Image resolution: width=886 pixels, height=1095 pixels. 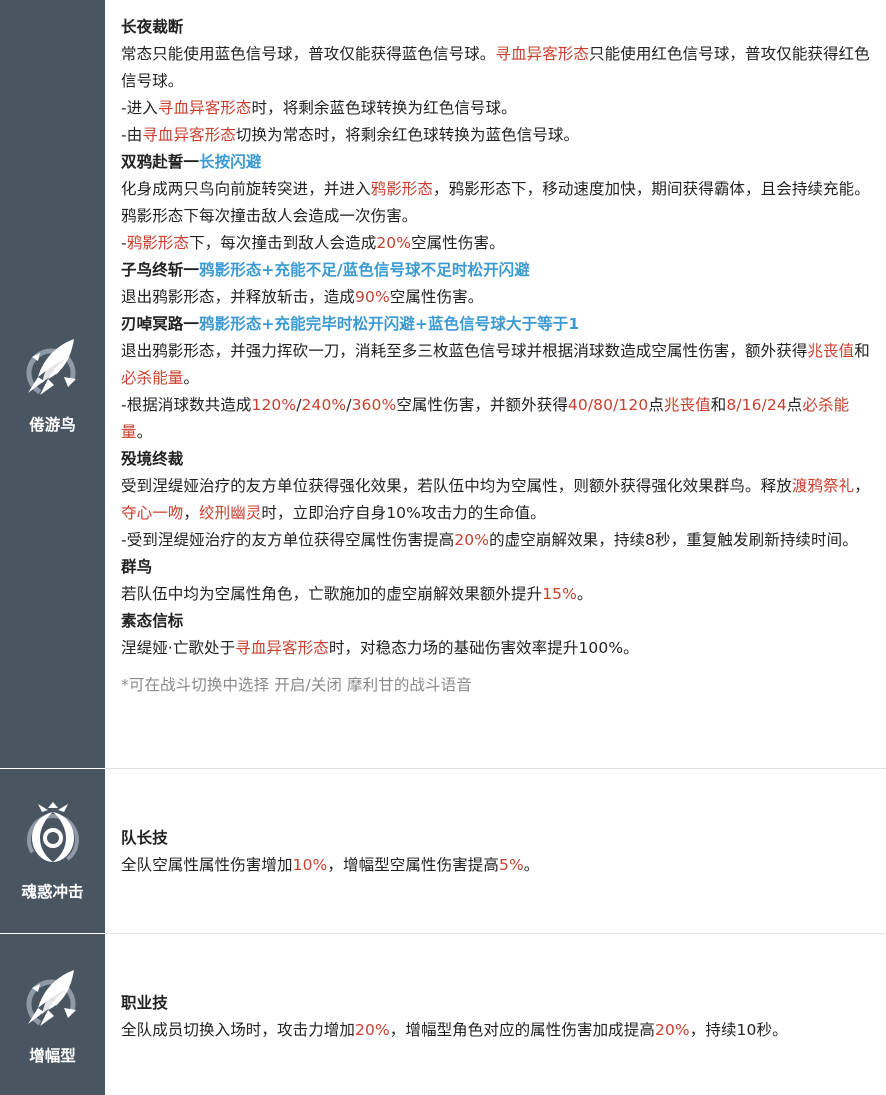 I want to click on description-line: 刃啅冥路一鸦影形态+充能完毕时松开闪避+蓝色信号球大于等于1, so click(x=499, y=324).